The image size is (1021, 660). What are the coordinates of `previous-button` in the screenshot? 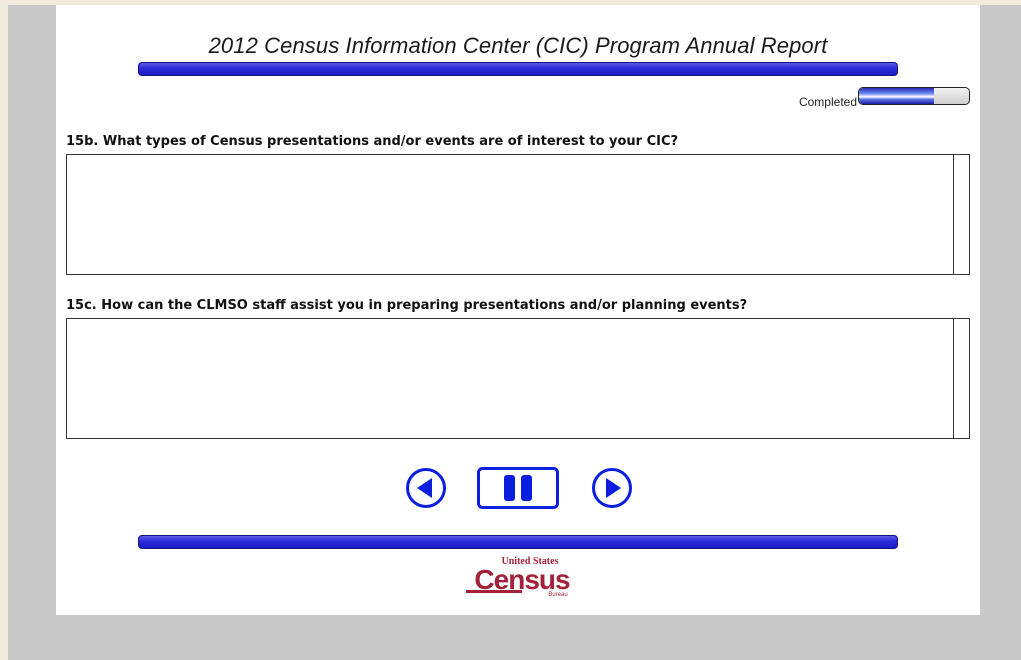 It's located at (426, 488).